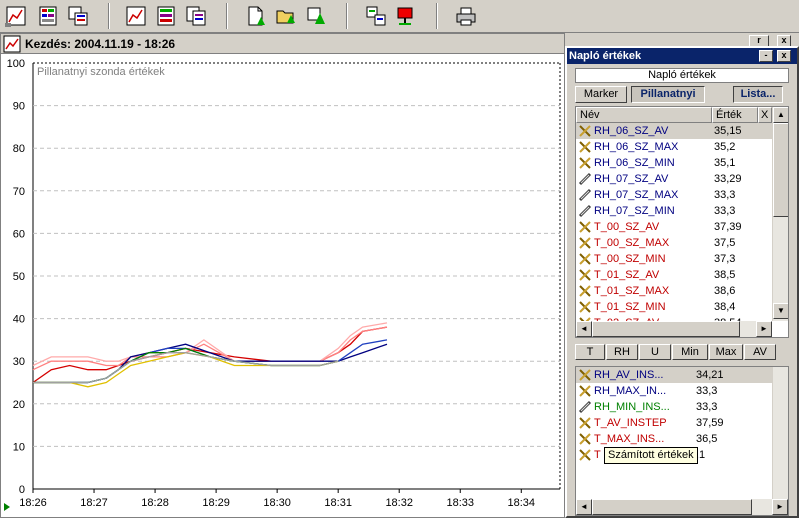 Image resolution: width=799 pixels, height=518 pixels. What do you see at coordinates (406, 16) in the screenshot?
I see `device-icon` at bounding box center [406, 16].